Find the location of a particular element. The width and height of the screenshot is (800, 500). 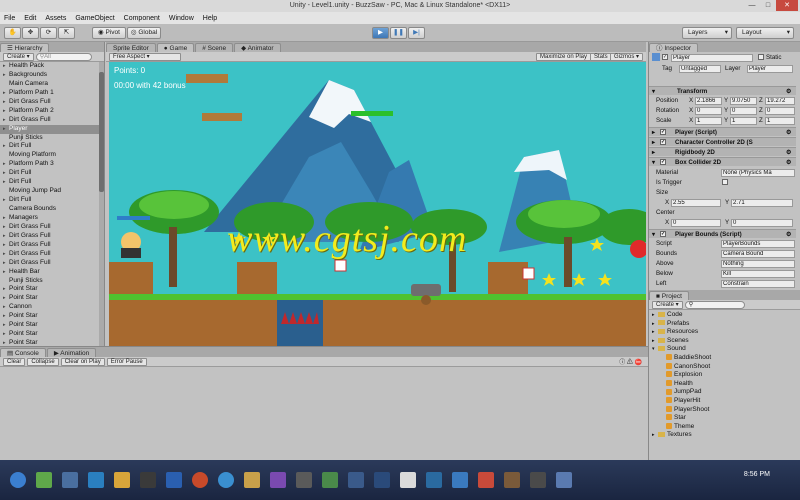

hierarchy-item: Main Camera is located at coordinates (50, 84).